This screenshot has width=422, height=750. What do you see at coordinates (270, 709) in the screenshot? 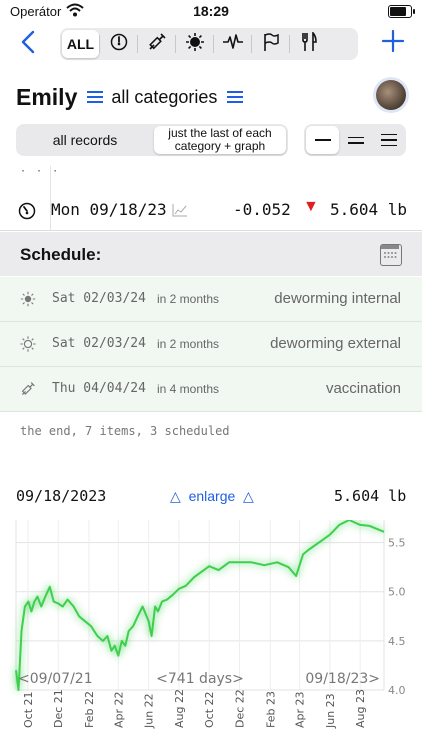
I see `x-tick-label: Feb 23` at bounding box center [270, 709].